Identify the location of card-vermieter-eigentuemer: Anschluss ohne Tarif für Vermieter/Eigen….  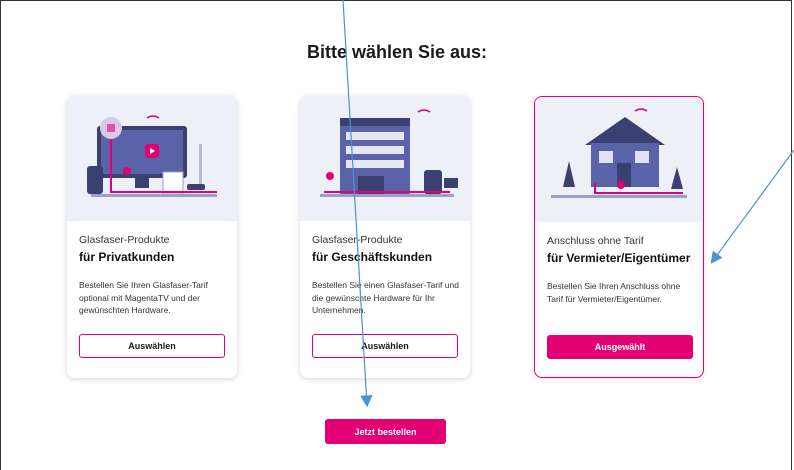
(619, 237).